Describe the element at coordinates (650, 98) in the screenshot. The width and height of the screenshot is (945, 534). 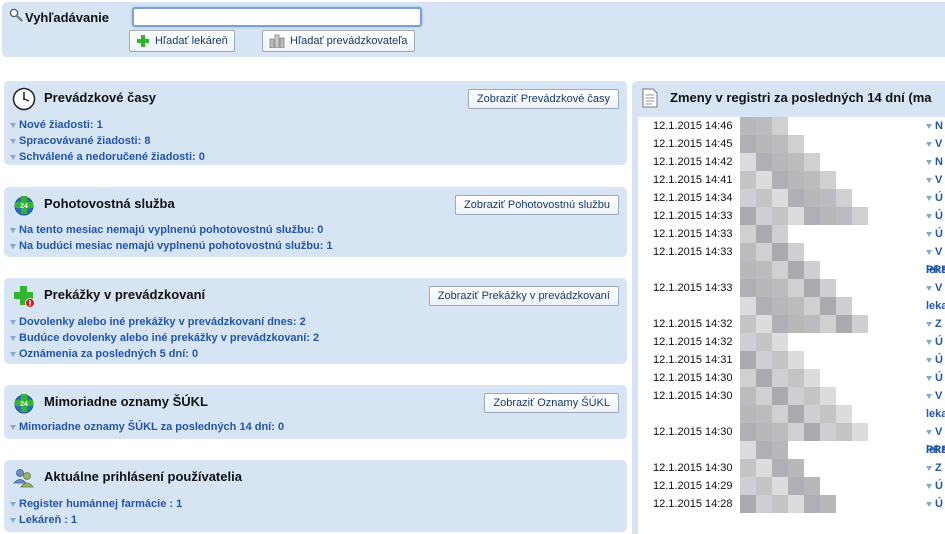
I see `document-icon` at that location.